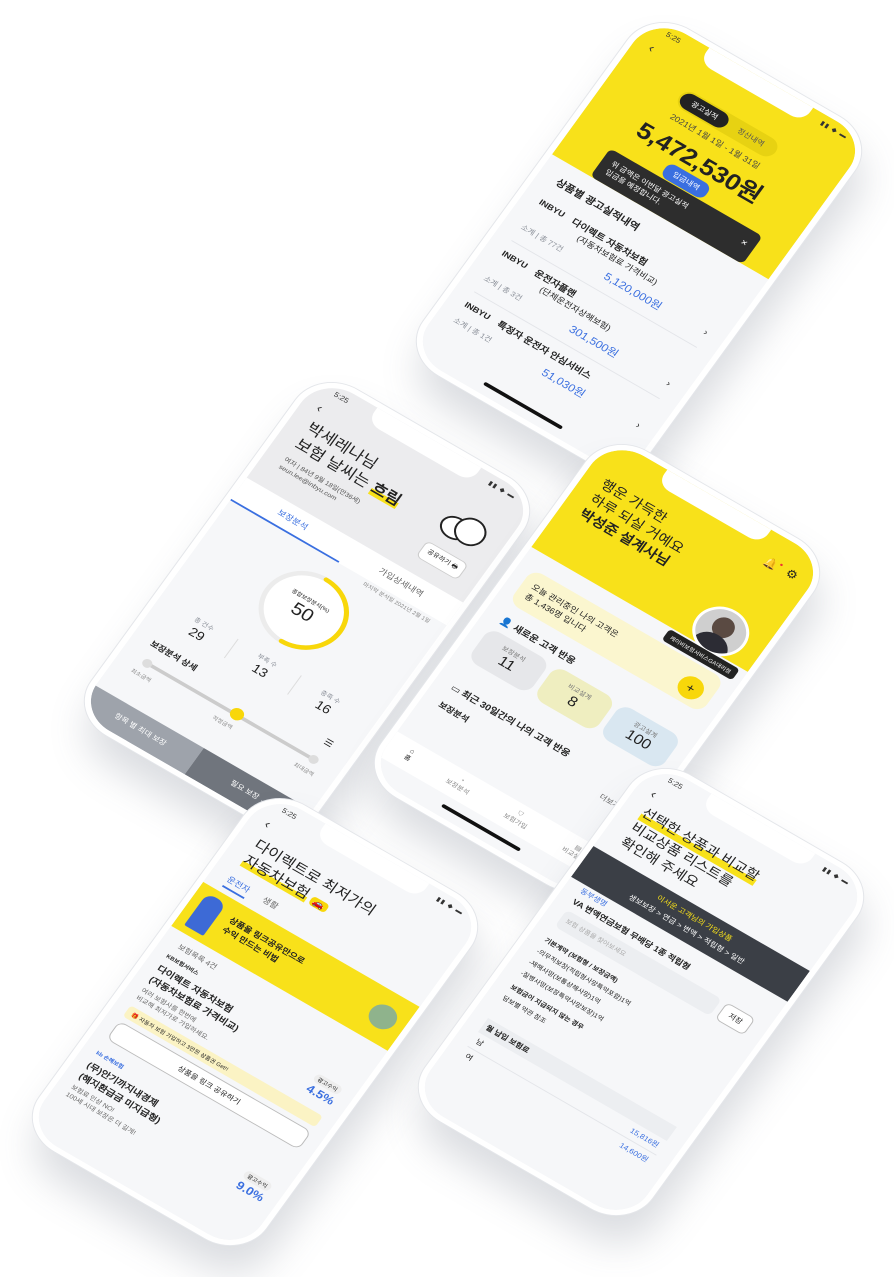 The height and width of the screenshot is (1277, 894). Describe the element at coordinates (313, 759) in the screenshot. I see `slider-max-dot` at that location.